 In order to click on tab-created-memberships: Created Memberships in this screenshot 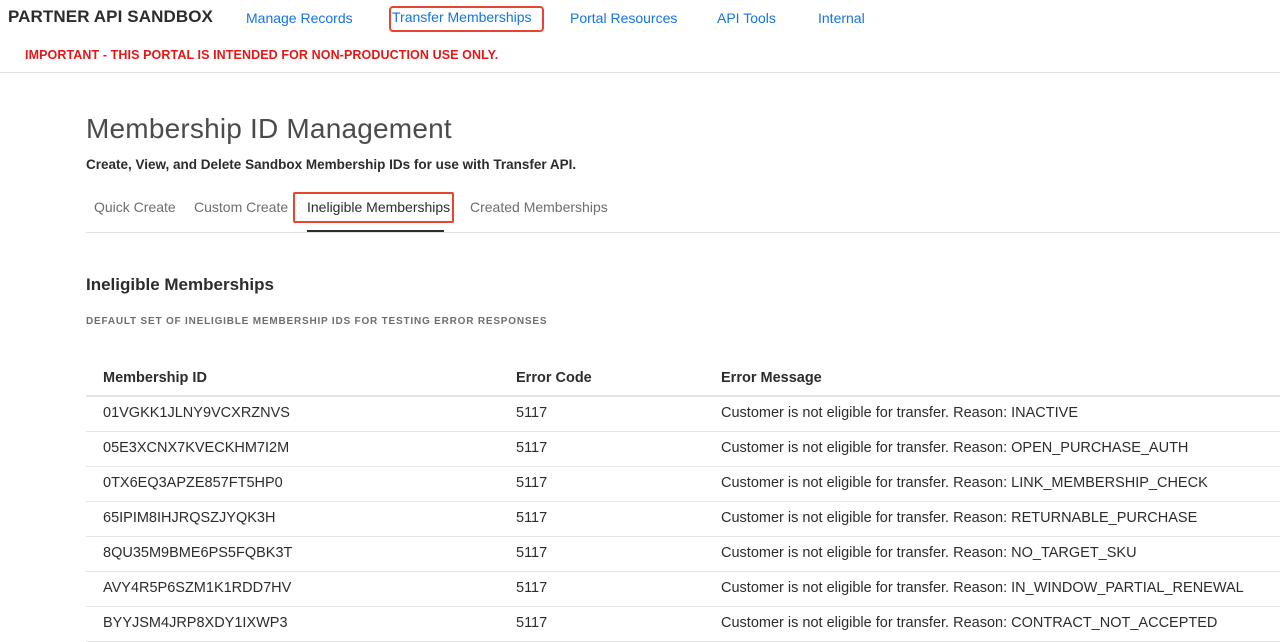, I will do `click(539, 207)`.